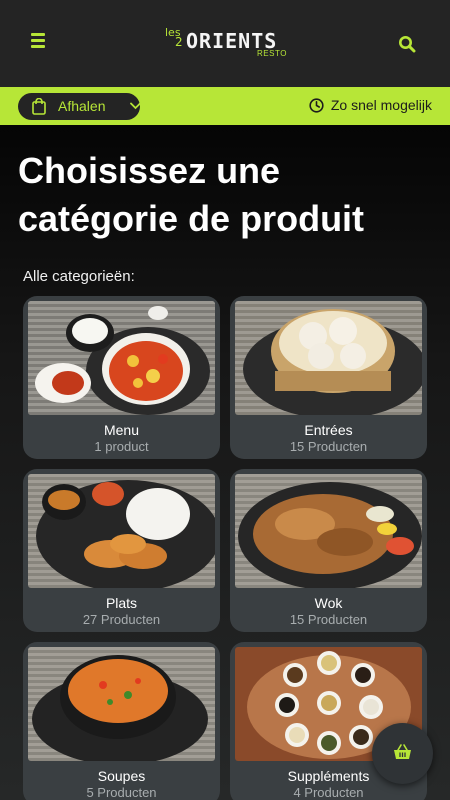 Image resolution: width=450 pixels, height=800 pixels. I want to click on categories-subtitle: Alle categorieën:, so click(79, 276).